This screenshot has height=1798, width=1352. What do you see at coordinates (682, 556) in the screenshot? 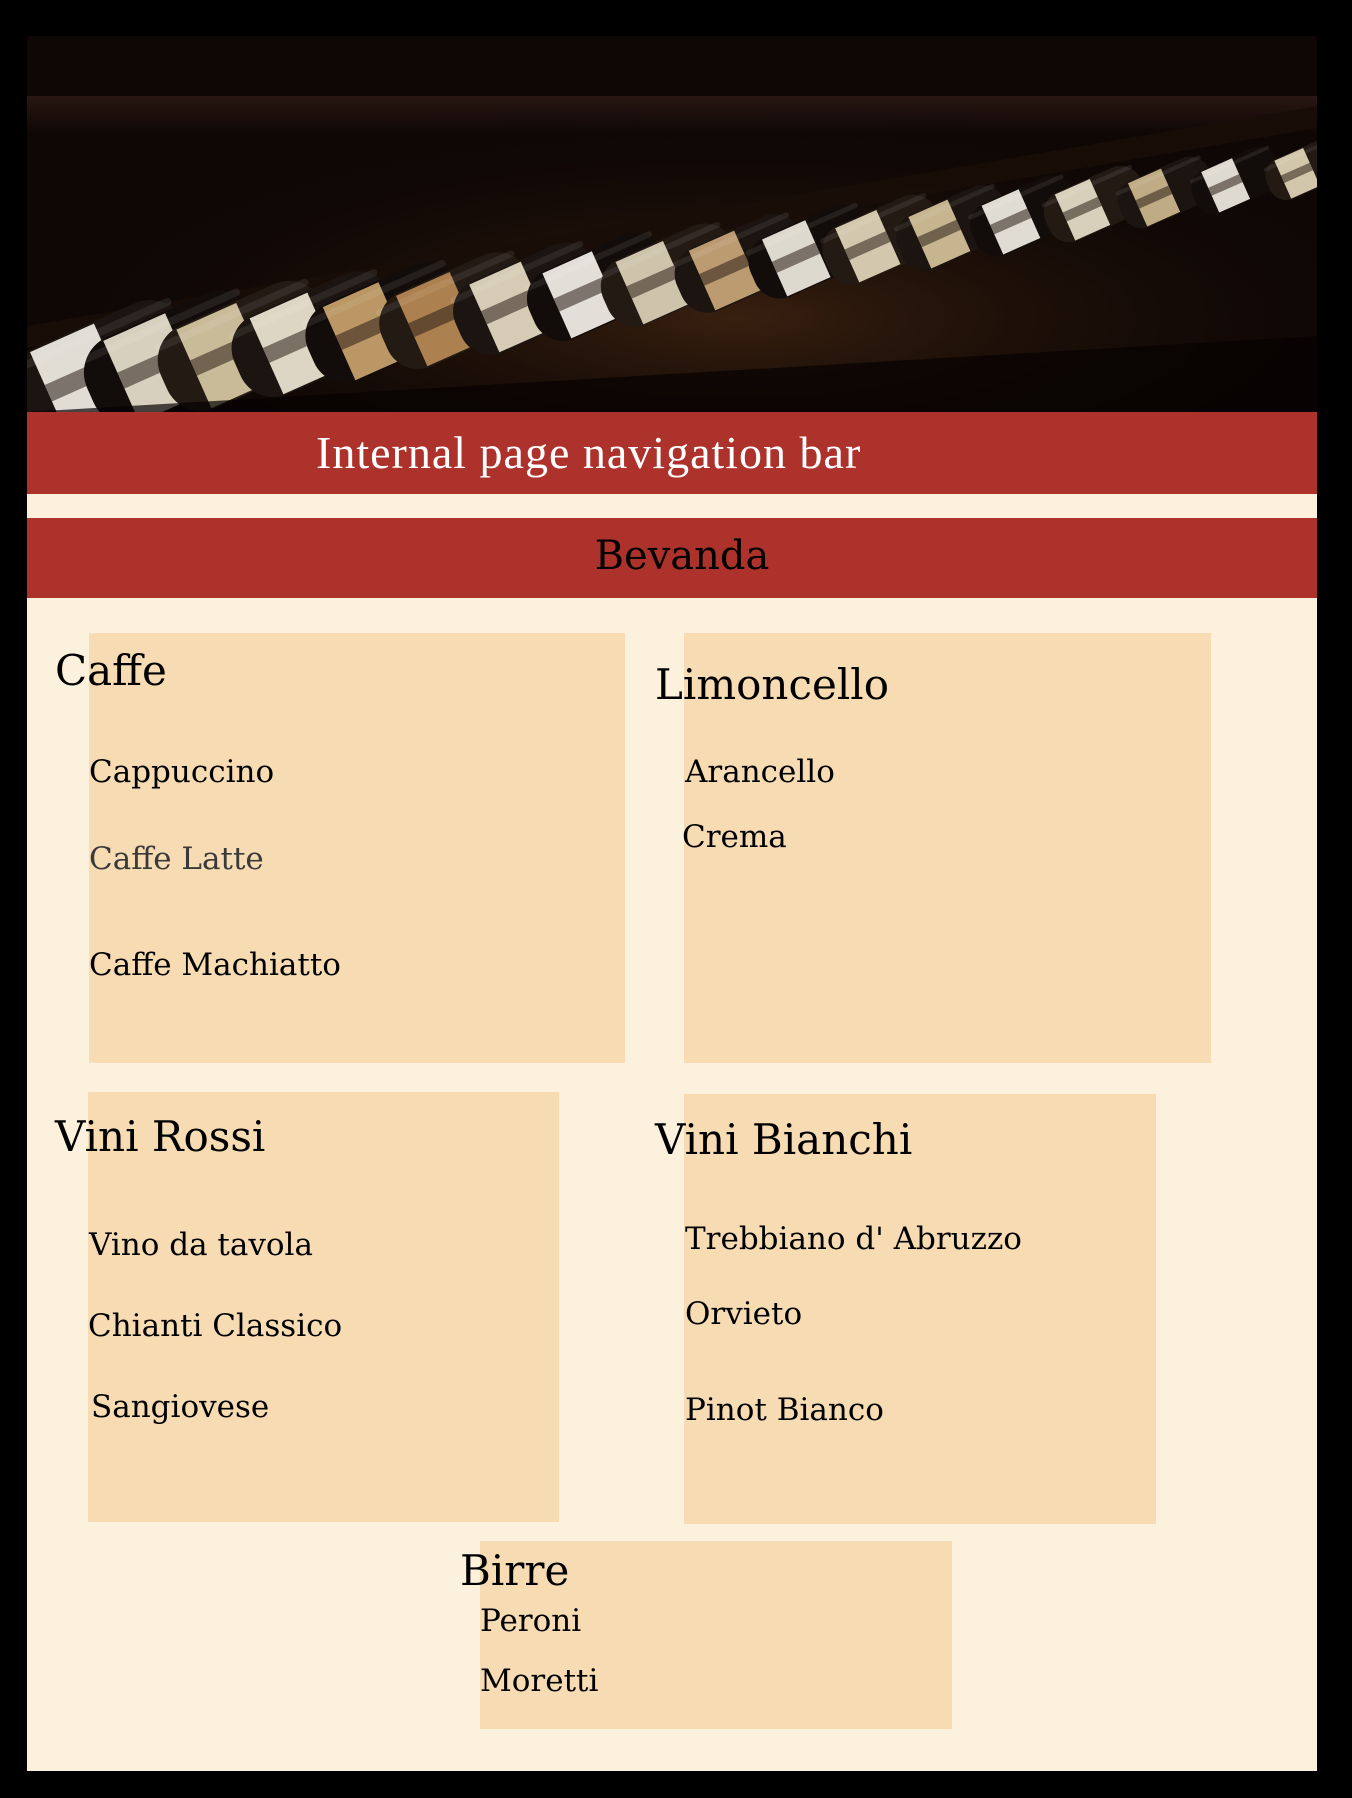
I see `section-title: Bevanda` at bounding box center [682, 556].